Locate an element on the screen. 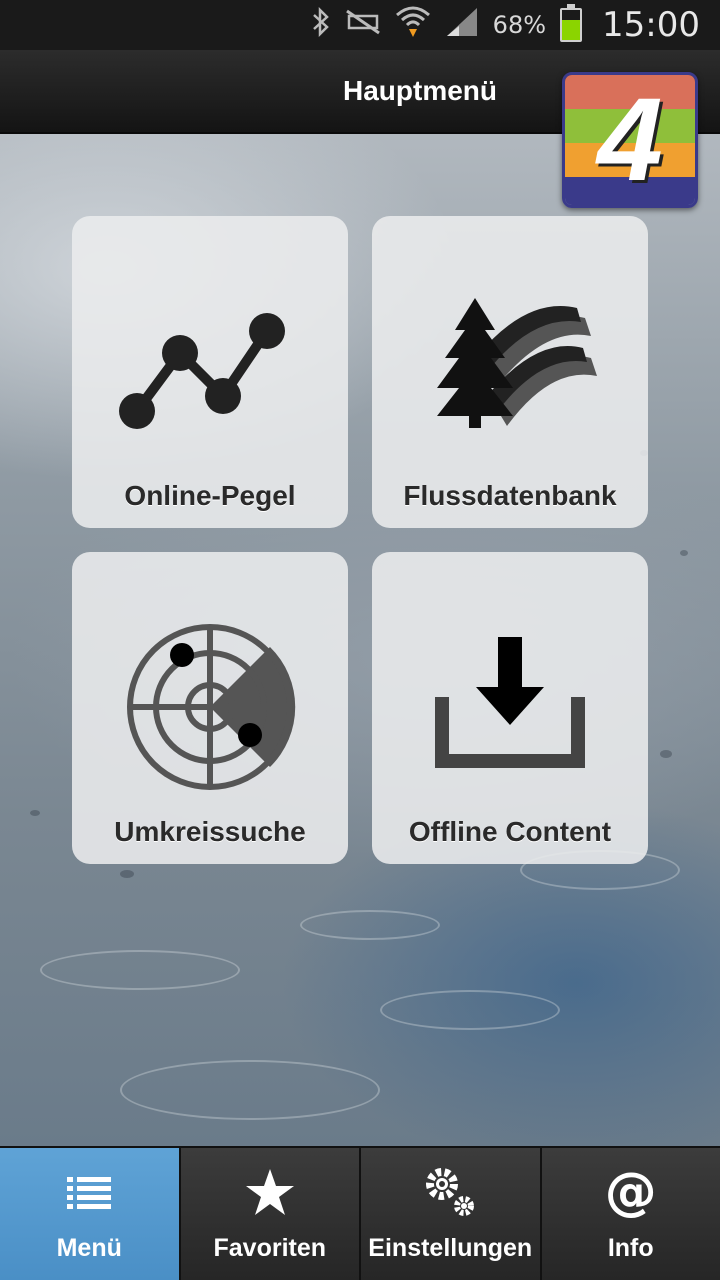 This screenshot has height=1280, width=720. status-bar: 68% 15:00 is located at coordinates (360, 25).